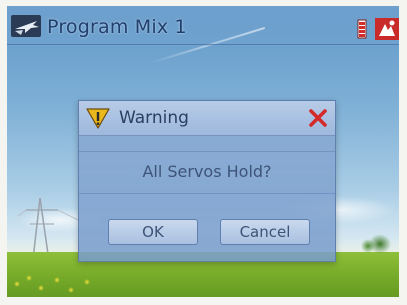 The height and width of the screenshot is (305, 407). Describe the element at coordinates (52, 283) in the screenshot. I see `flowers` at that location.